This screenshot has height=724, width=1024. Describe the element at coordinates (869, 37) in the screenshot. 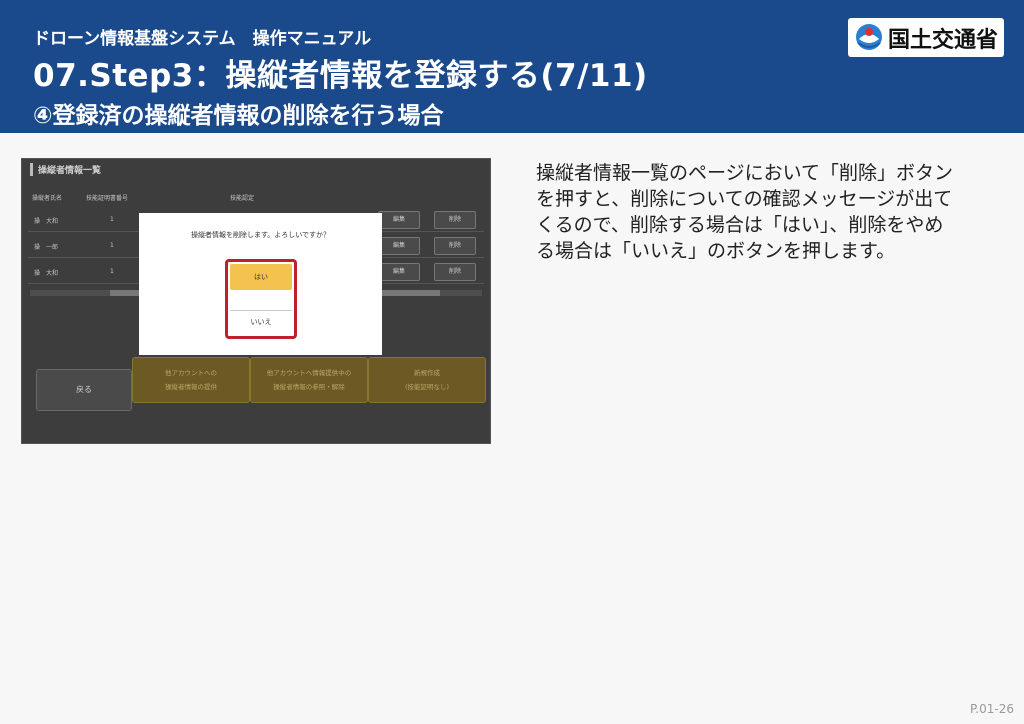

I see `ministry-emblem-icon` at that location.